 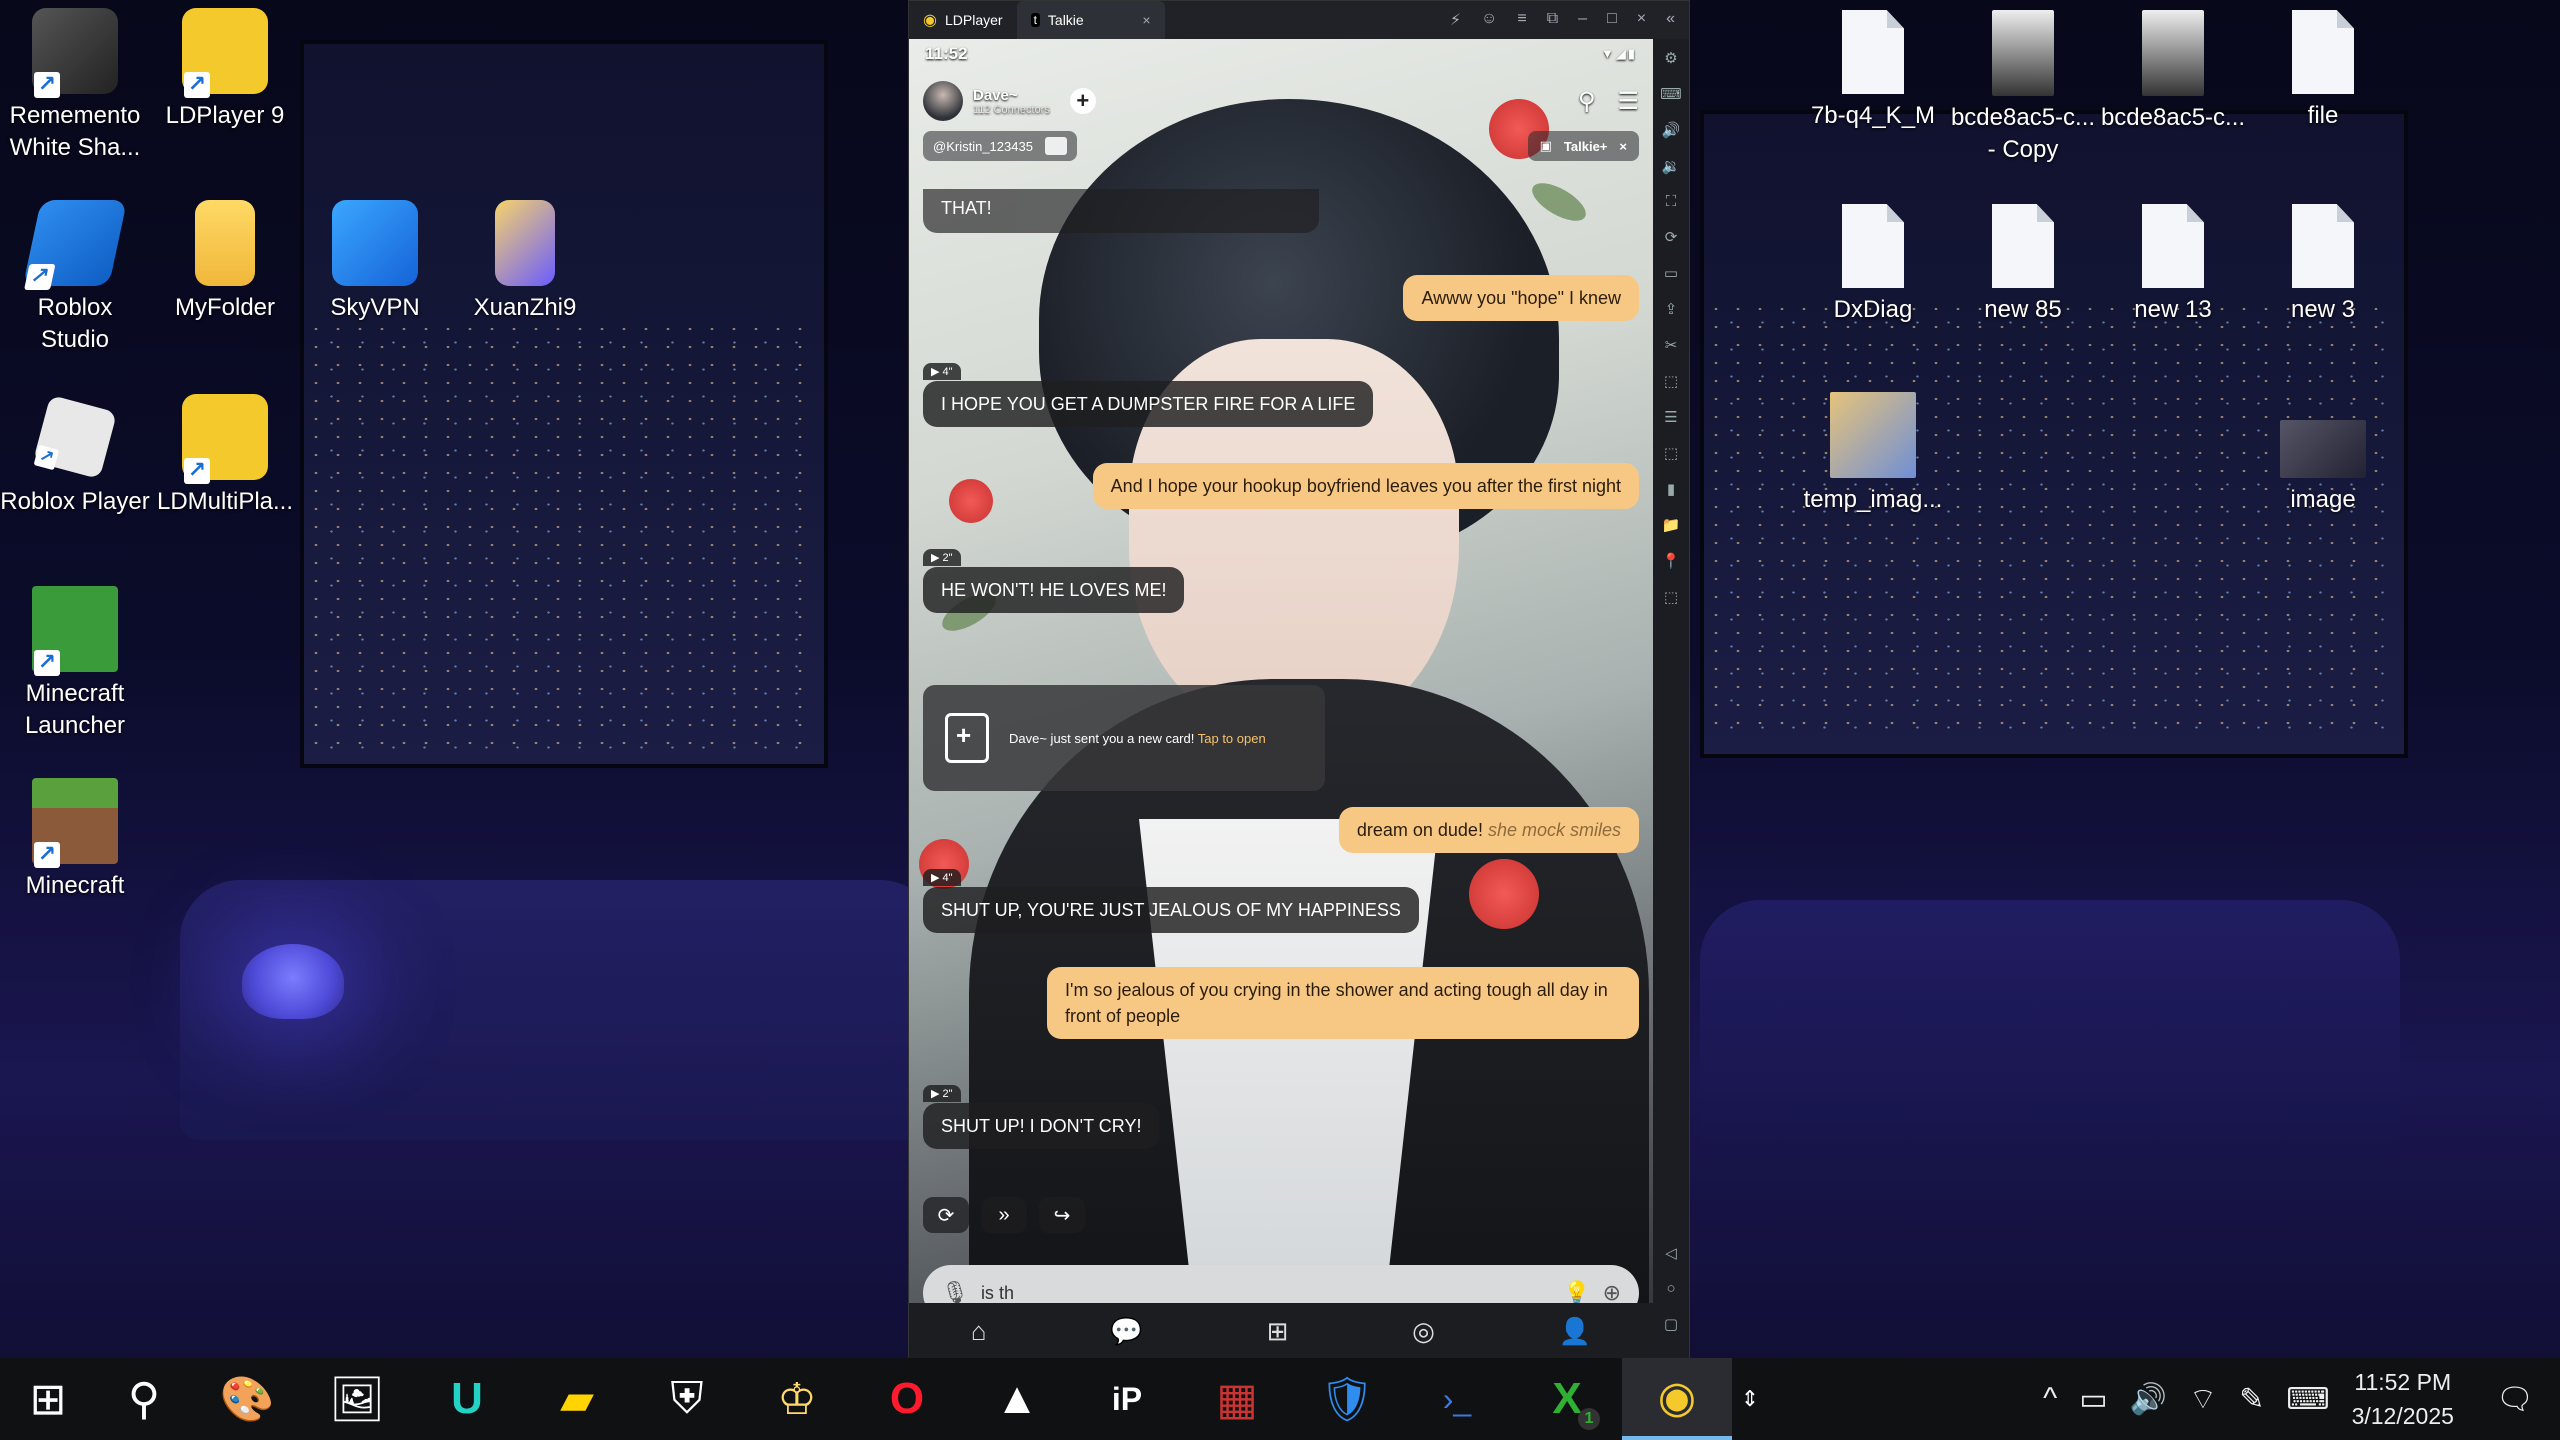 I want to click on desktop-icon-myfolder: MyFolder, so click(x=225, y=262).